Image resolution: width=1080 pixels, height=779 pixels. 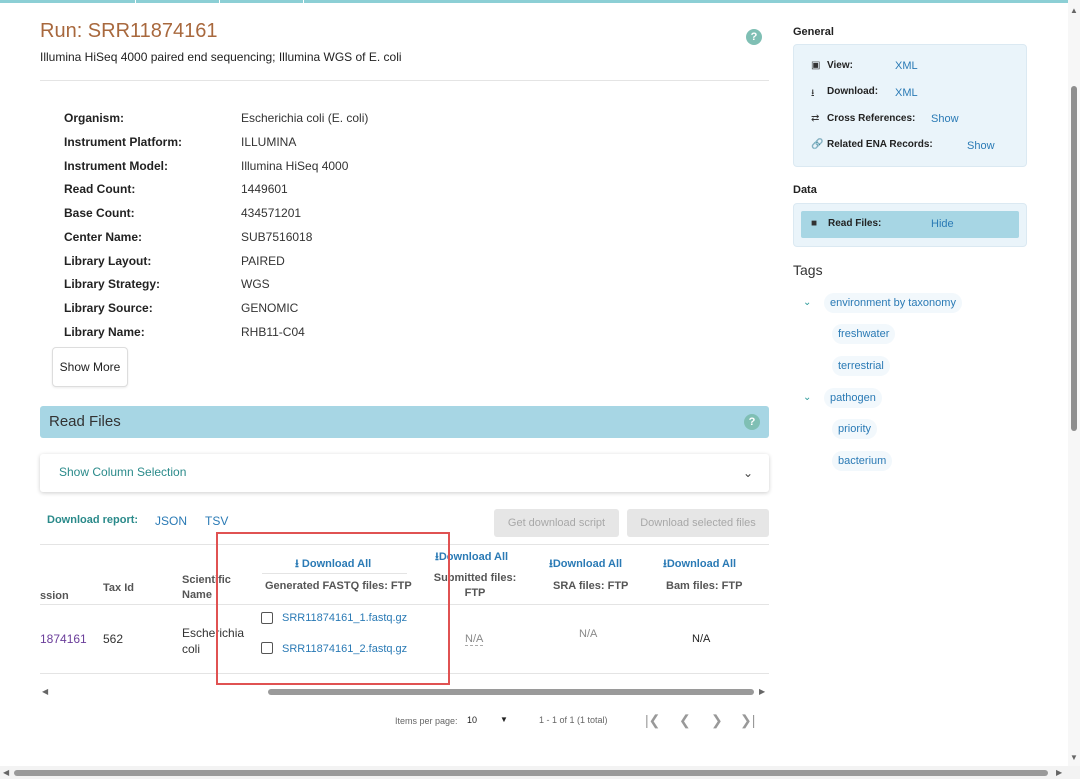 What do you see at coordinates (652, 720) in the screenshot?
I see `first-page-icon: |❮` at bounding box center [652, 720].